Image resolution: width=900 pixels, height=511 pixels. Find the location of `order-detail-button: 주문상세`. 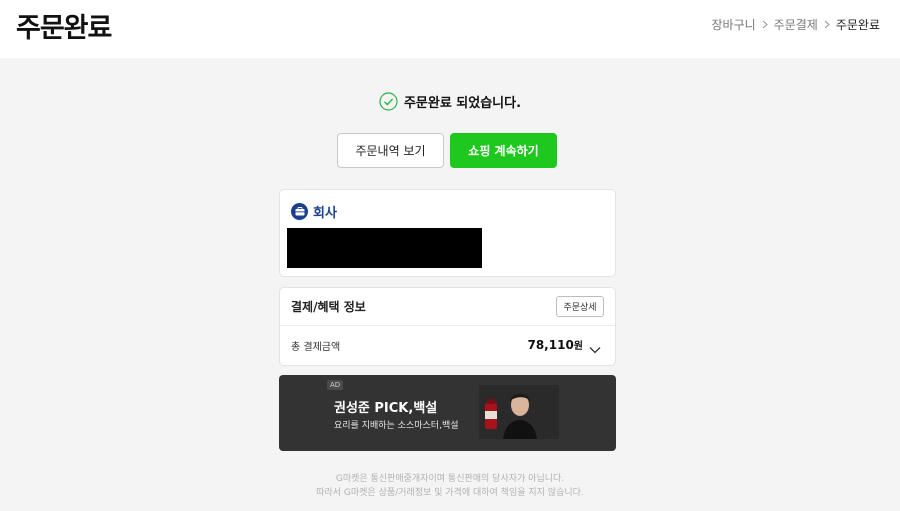

order-detail-button: 주문상세 is located at coordinates (580, 306).